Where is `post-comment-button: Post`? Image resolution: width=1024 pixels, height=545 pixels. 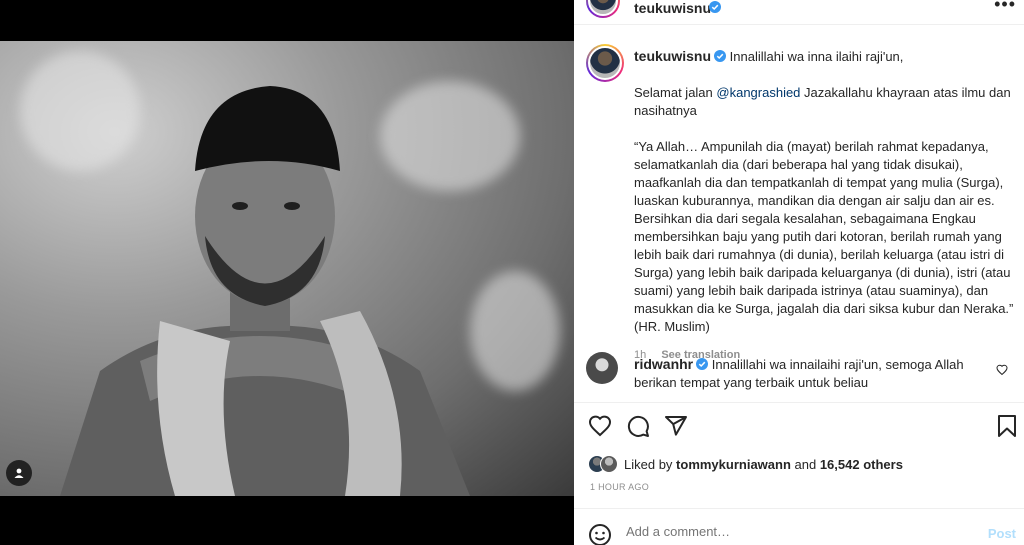 post-comment-button: Post is located at coordinates (1002, 533).